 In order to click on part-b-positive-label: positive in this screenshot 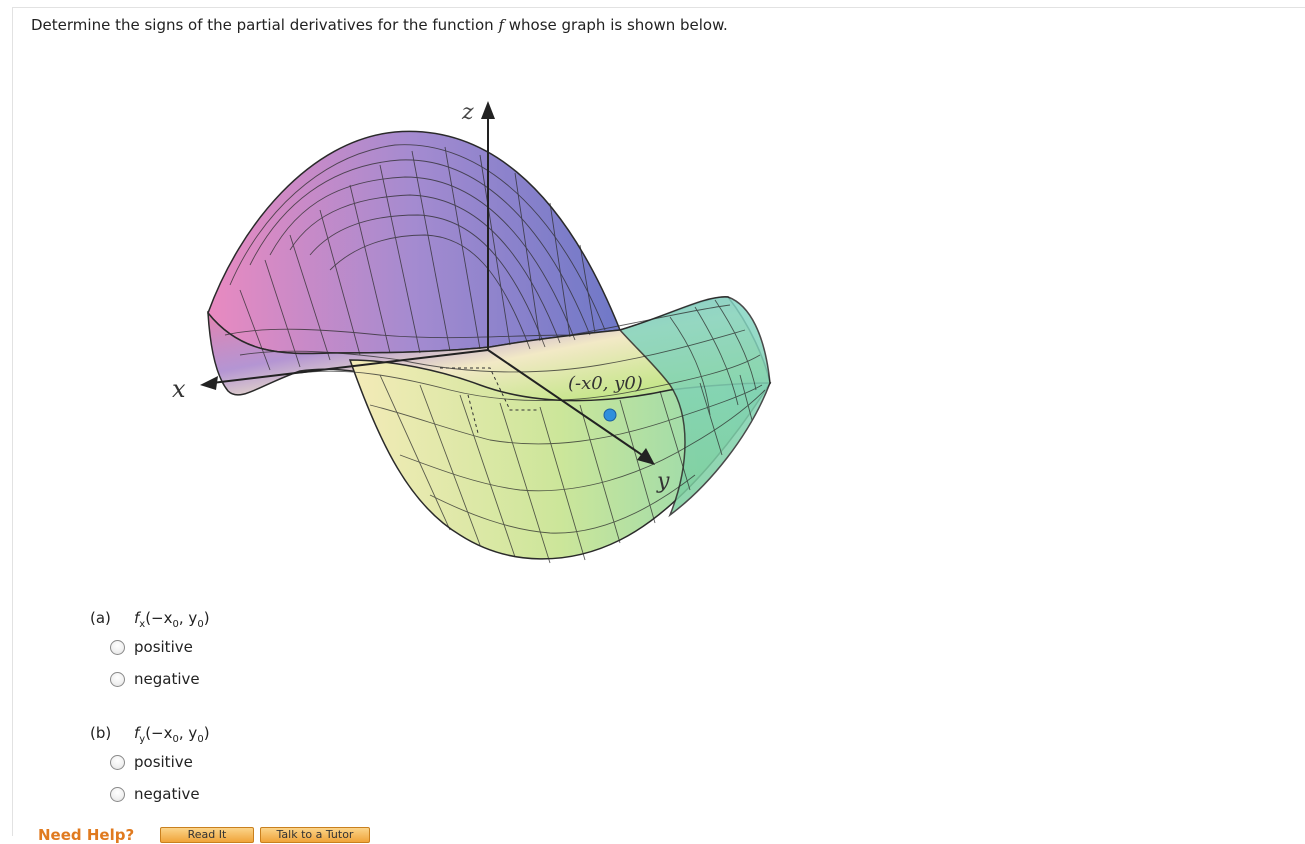, I will do `click(163, 762)`.